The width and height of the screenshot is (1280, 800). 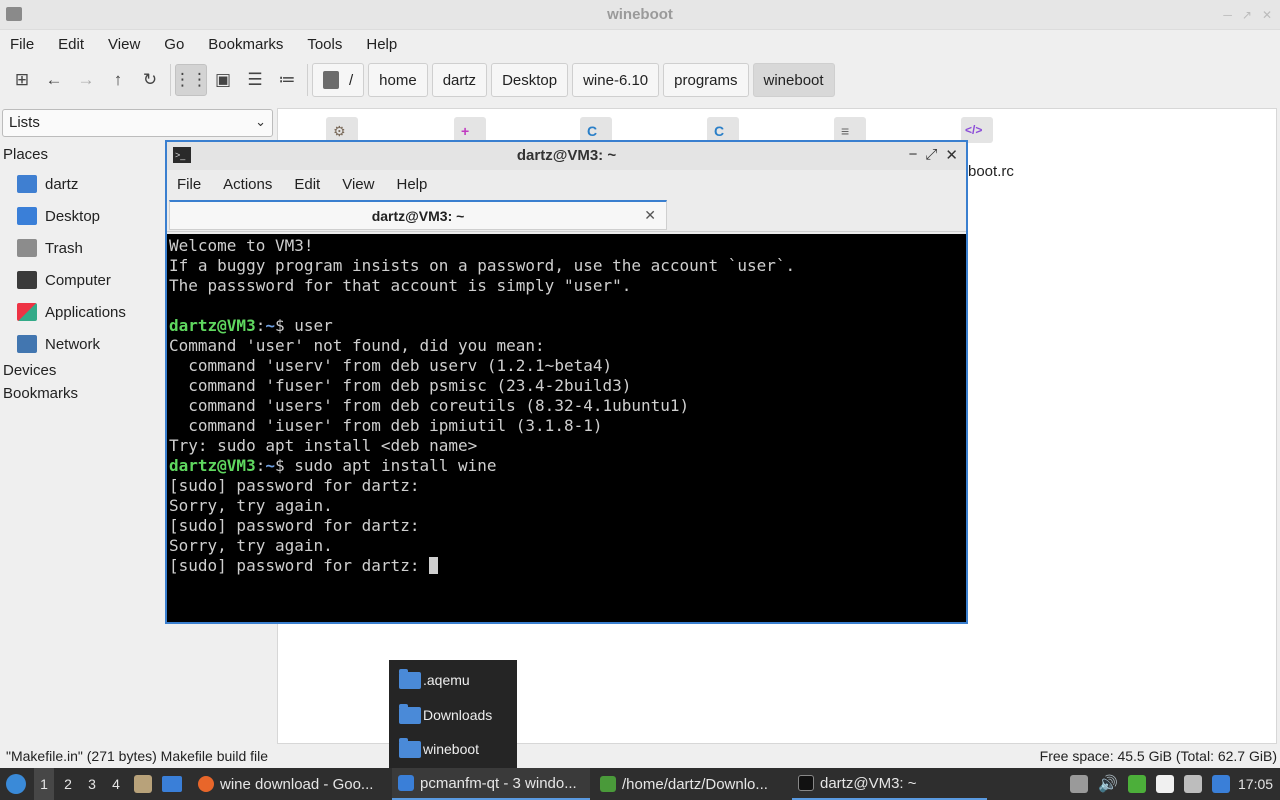 I want to click on clock: 17:05, so click(x=1255, y=784).